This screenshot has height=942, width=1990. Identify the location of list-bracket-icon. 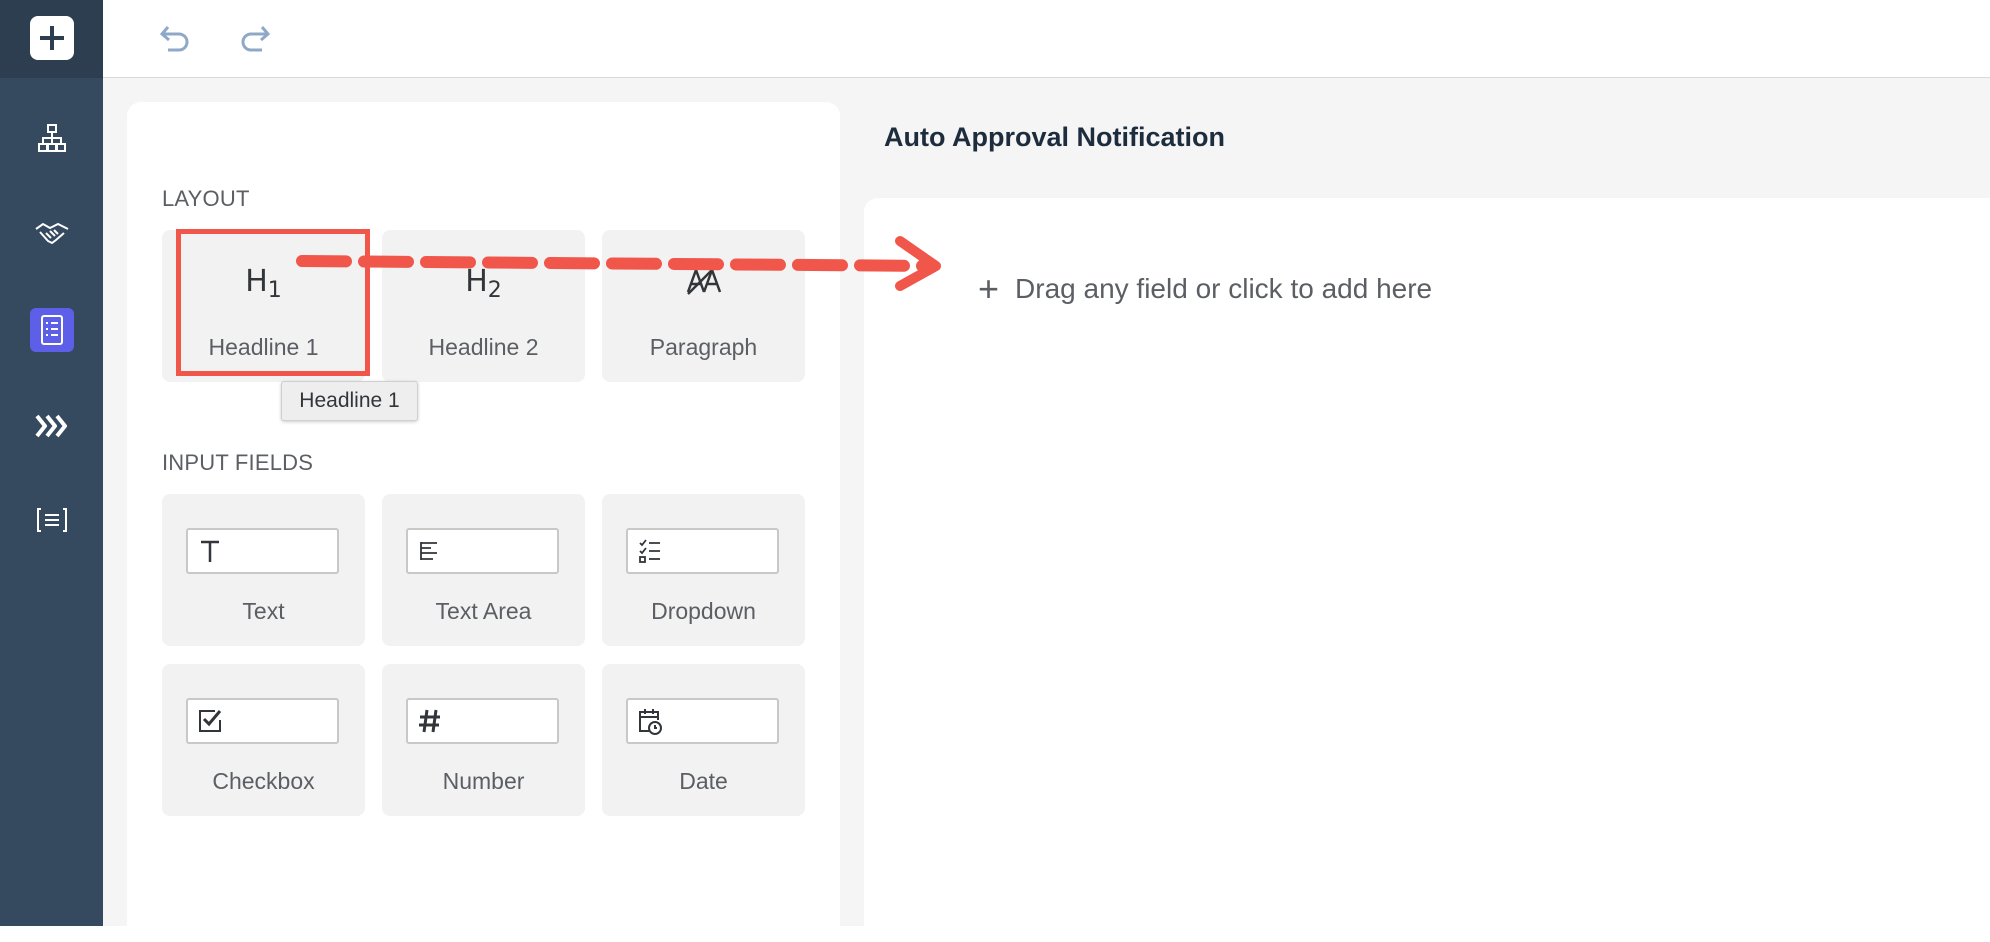
(52, 520).